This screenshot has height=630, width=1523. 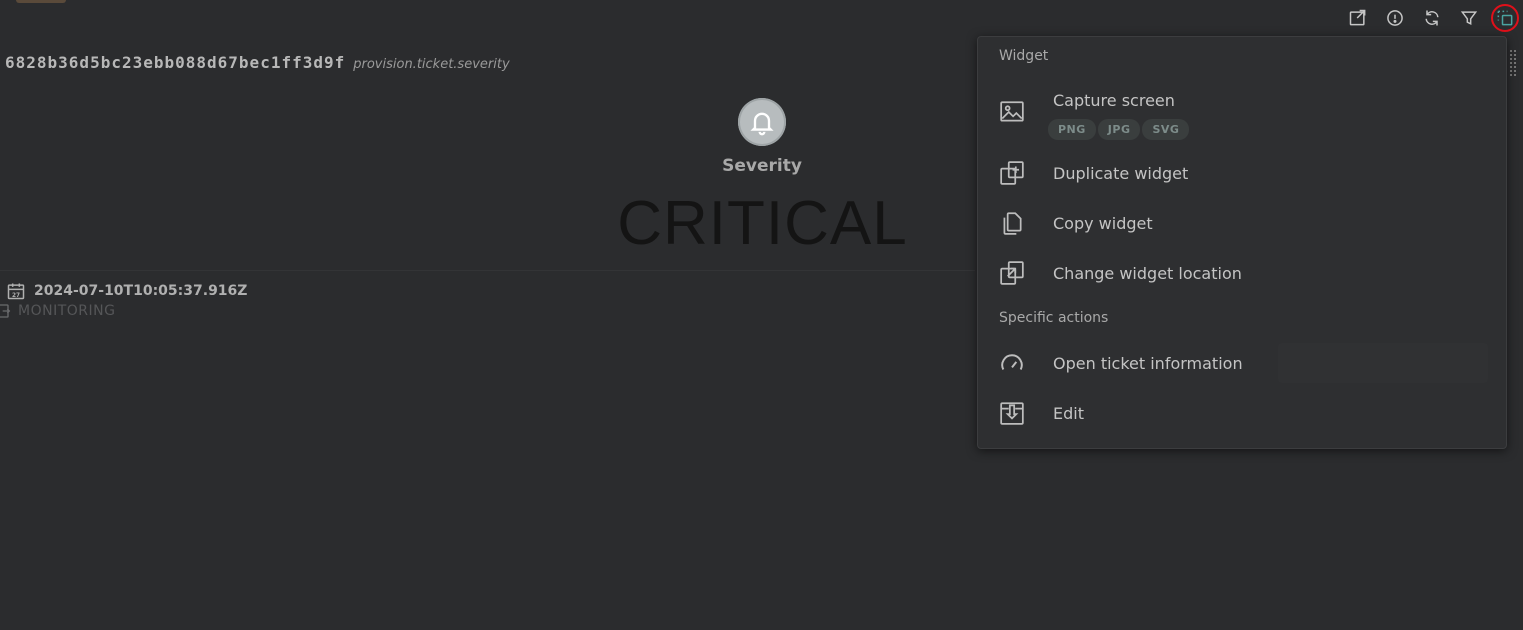 I want to click on ticket-field-path: provision.ticket.severity, so click(x=431, y=64).